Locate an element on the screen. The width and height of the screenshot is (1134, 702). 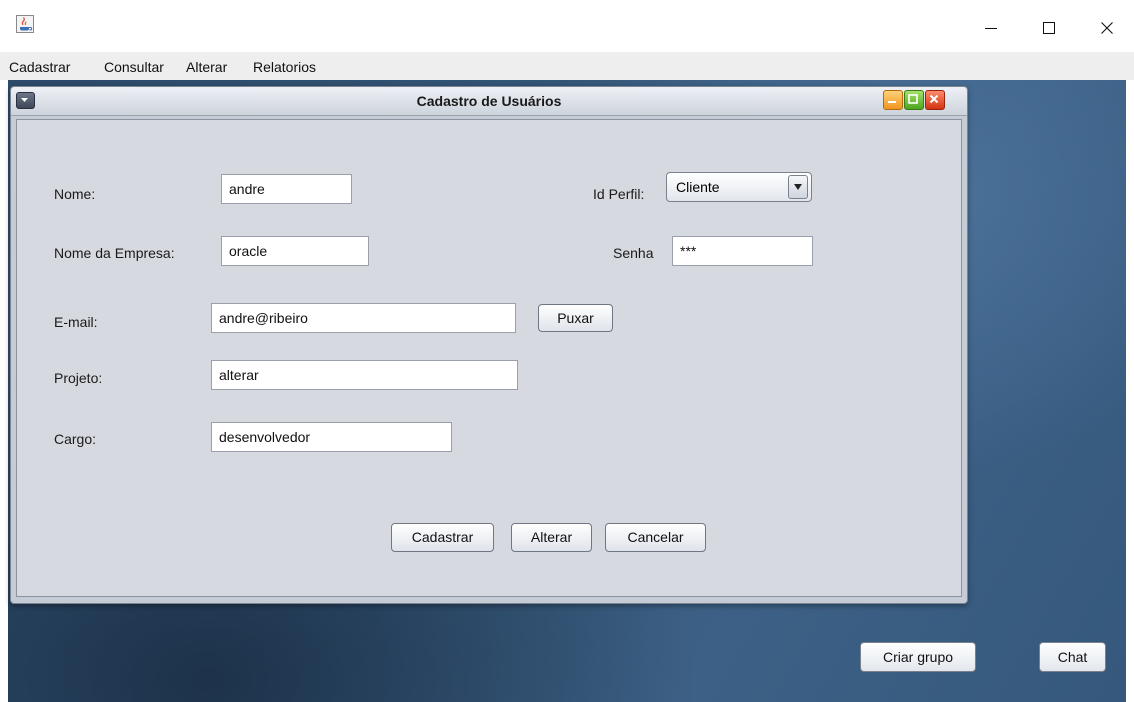
menu-alterar: Alterar is located at coordinates (206, 67).